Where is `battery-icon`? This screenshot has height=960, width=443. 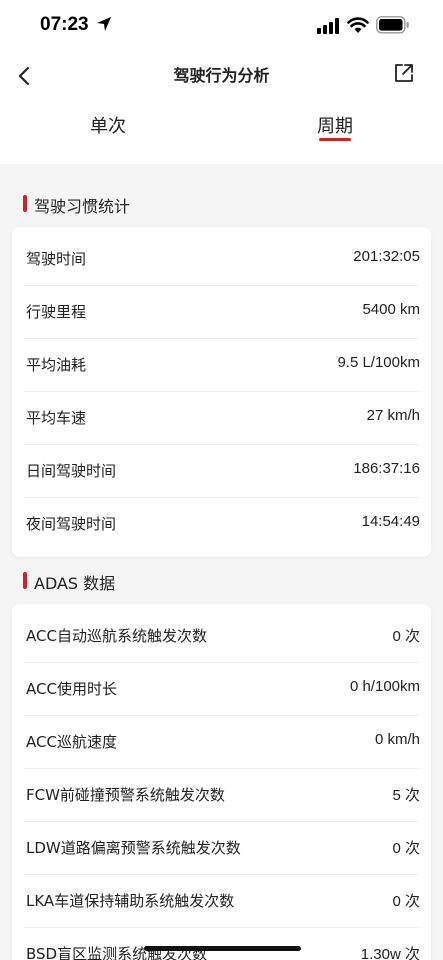 battery-icon is located at coordinates (392, 25).